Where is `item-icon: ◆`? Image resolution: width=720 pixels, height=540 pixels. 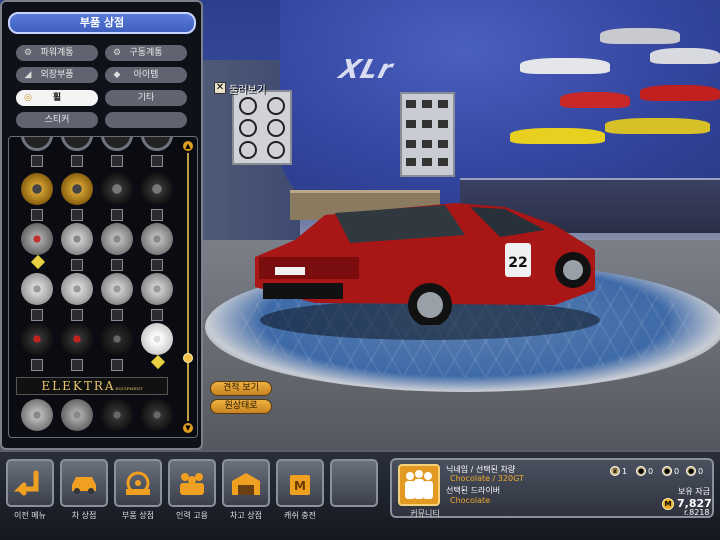
item-icon: ◆ is located at coordinates (117, 75).